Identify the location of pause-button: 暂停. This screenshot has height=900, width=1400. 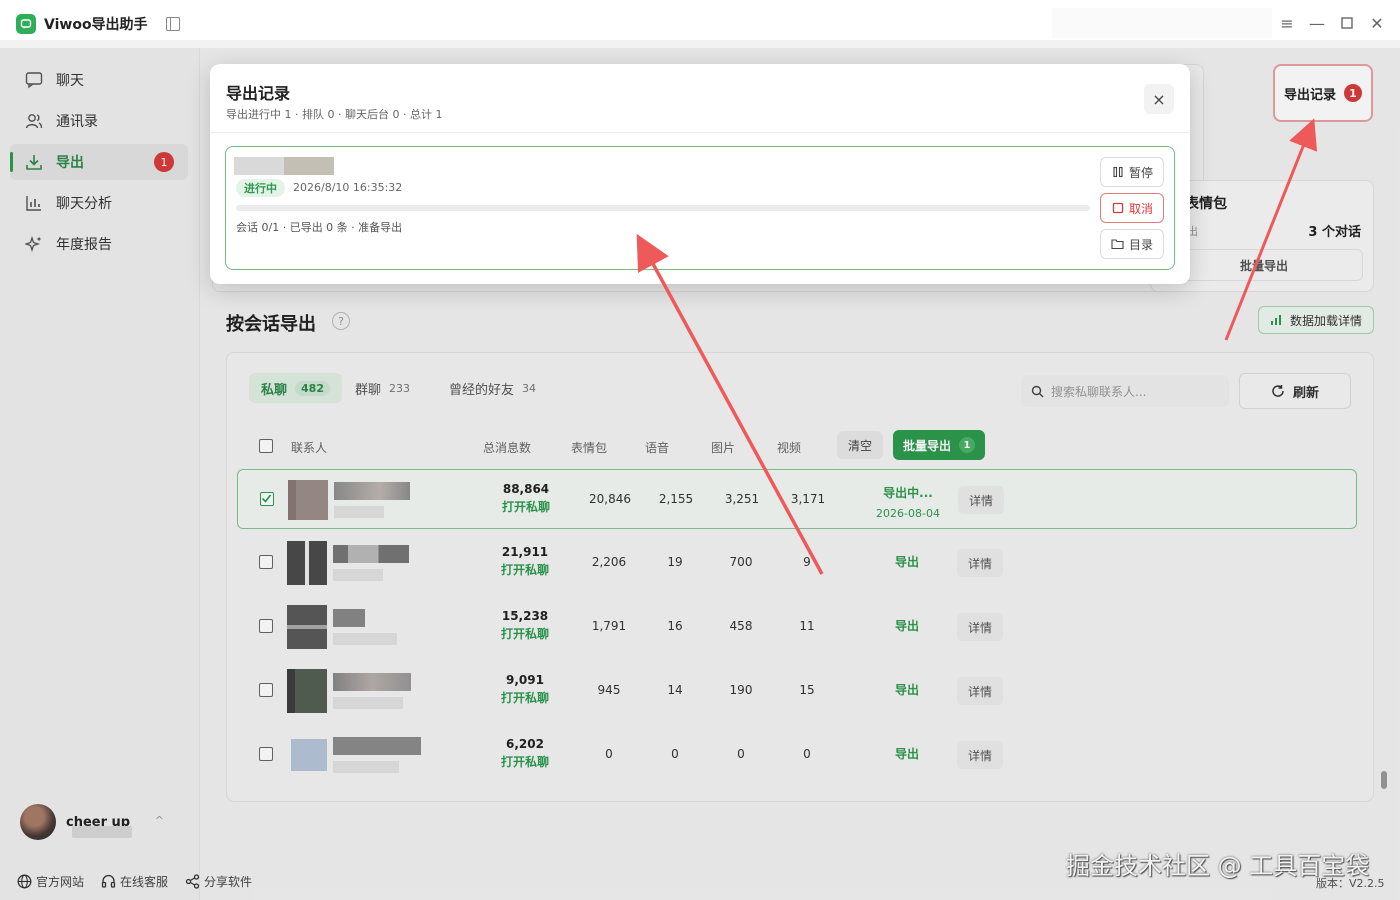
(1132, 172).